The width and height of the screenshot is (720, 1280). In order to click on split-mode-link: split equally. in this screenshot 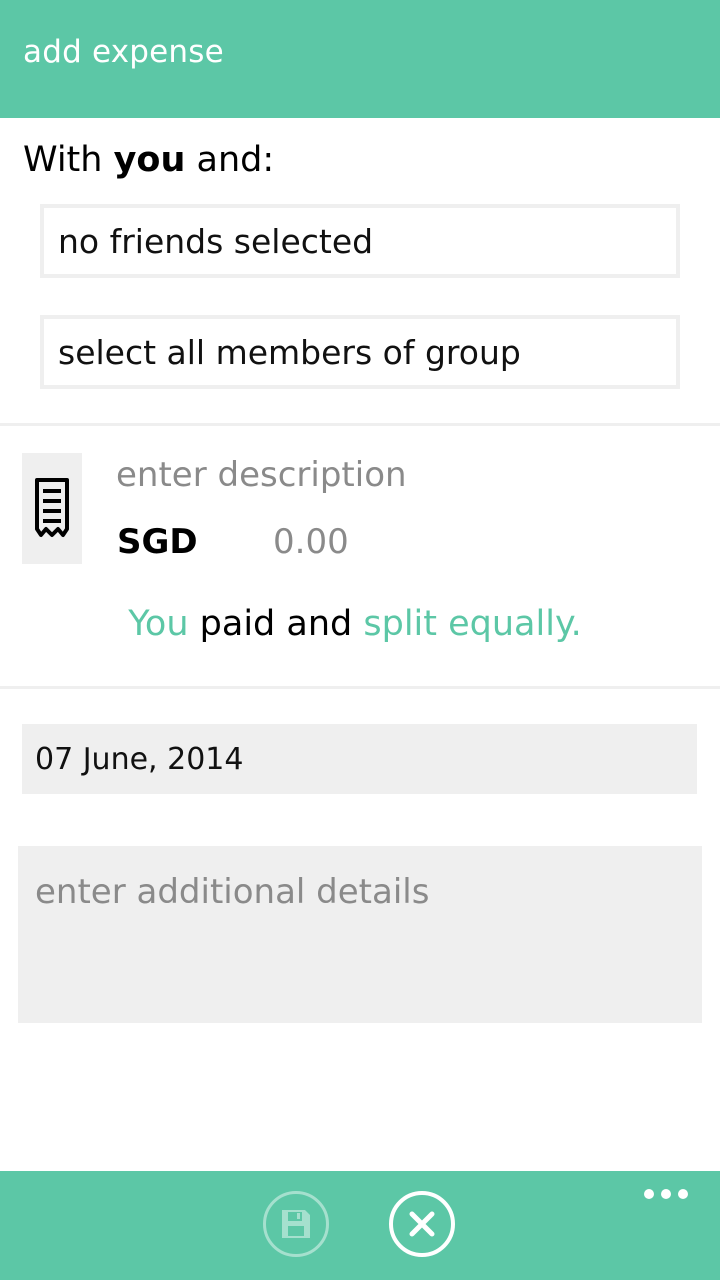, I will do `click(472, 624)`.